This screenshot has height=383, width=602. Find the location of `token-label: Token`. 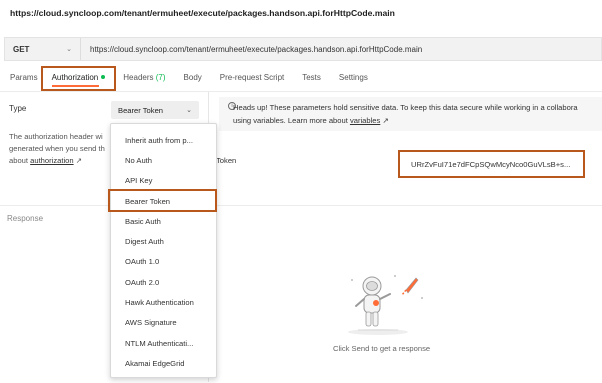

token-label: Token is located at coordinates (226, 160).